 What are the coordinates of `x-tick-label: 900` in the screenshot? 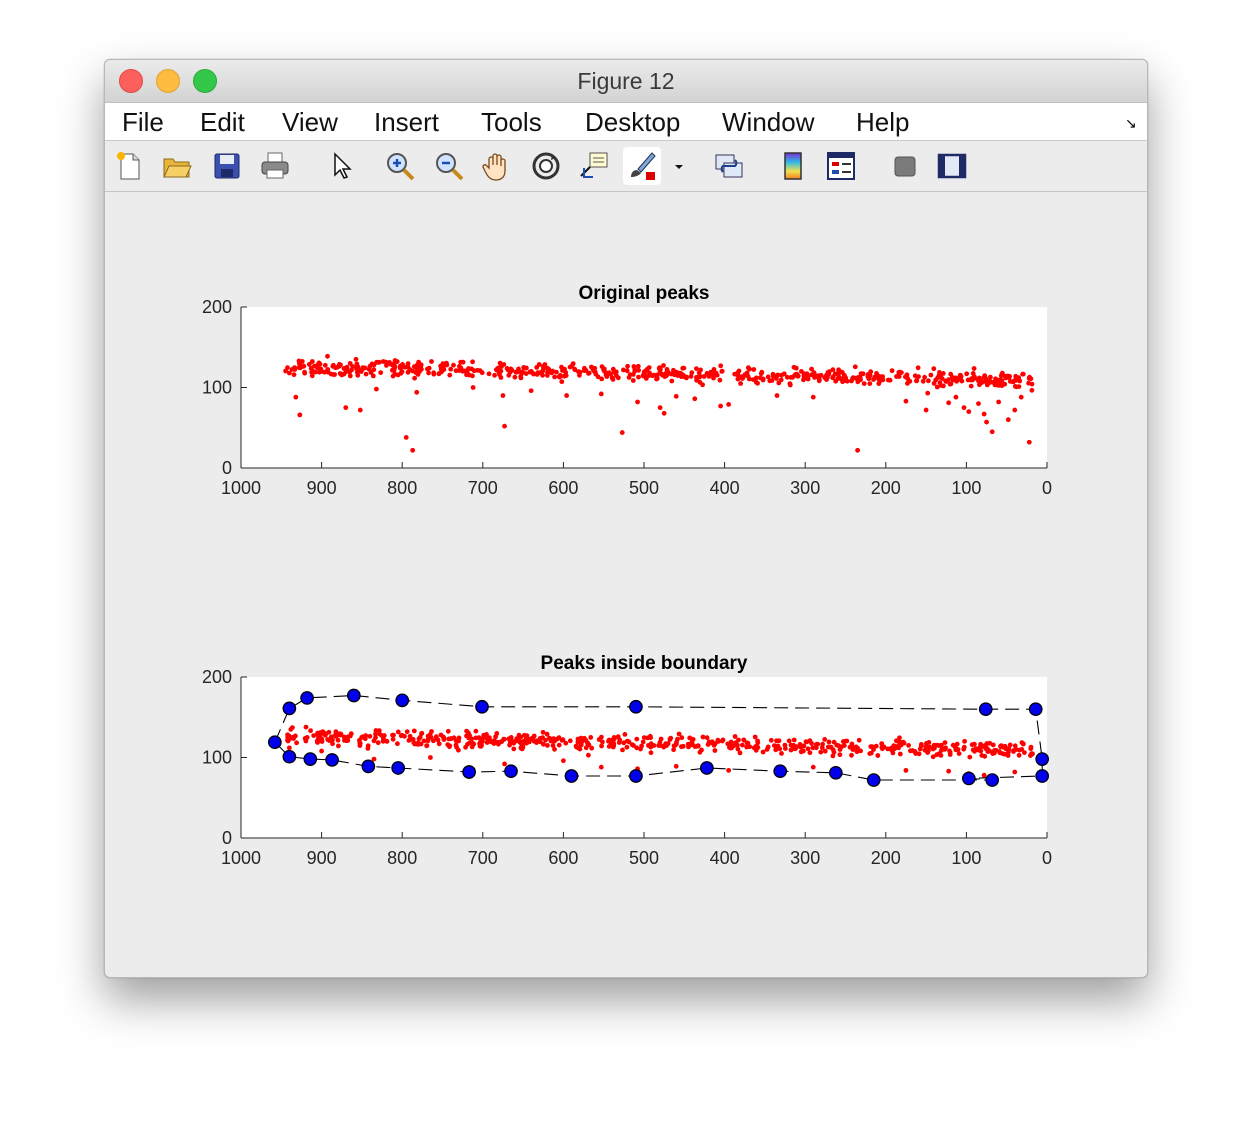 It's located at (322, 858).